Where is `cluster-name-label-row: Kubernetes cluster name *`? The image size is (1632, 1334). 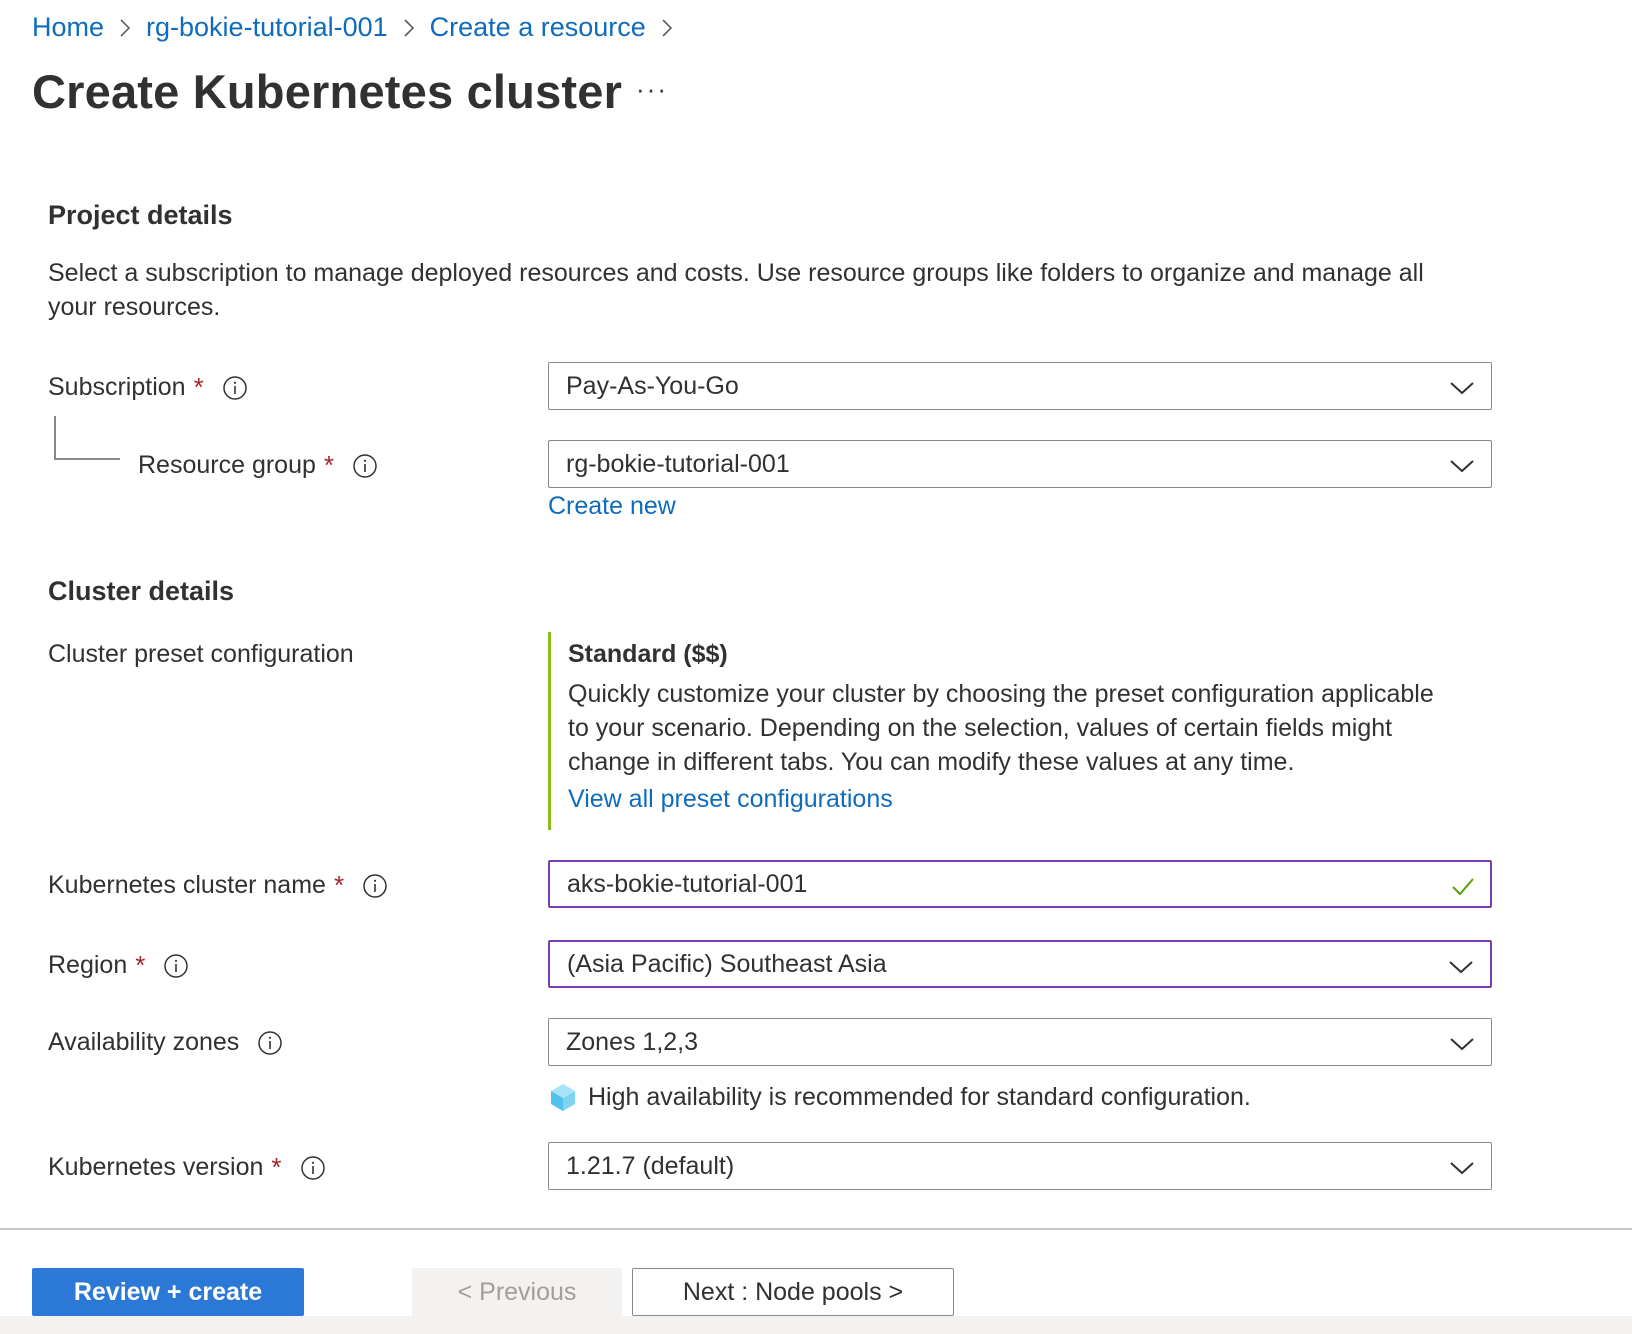
cluster-name-label-row: Kubernetes cluster name * is located at coordinates (218, 885).